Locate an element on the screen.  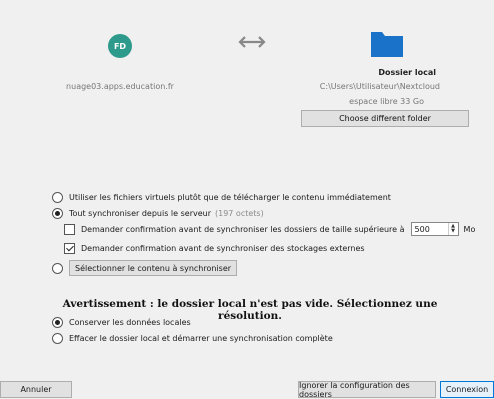
connect-button: Connexion is located at coordinates (467, 389).